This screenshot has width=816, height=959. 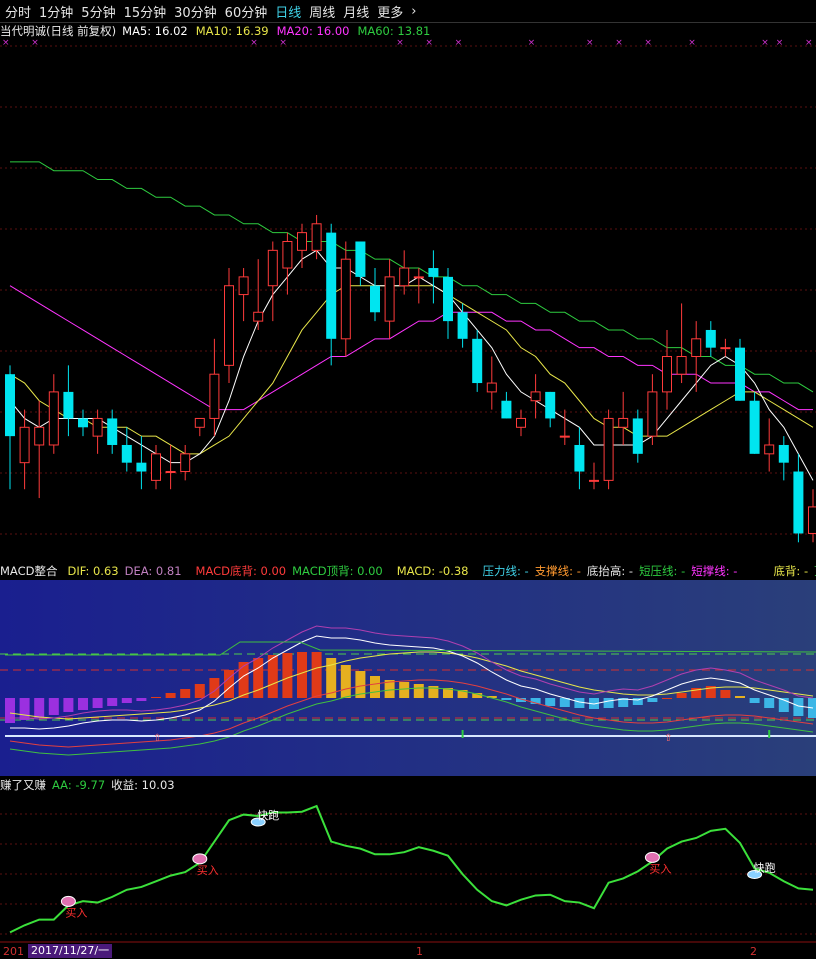 What do you see at coordinates (58, 31) in the screenshot?
I see `stock-title: 当代明诚(日线 前复权)` at bounding box center [58, 31].